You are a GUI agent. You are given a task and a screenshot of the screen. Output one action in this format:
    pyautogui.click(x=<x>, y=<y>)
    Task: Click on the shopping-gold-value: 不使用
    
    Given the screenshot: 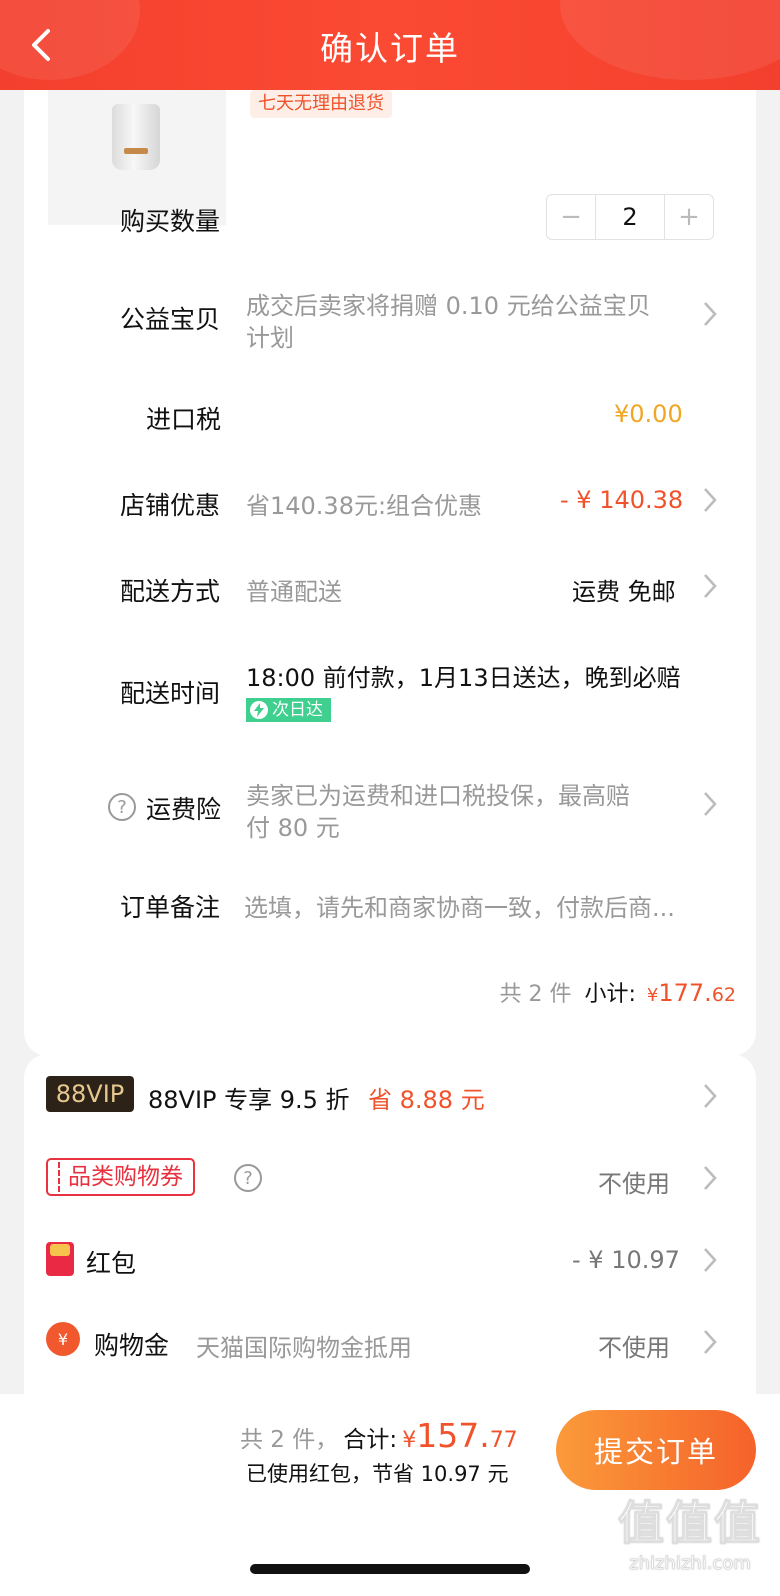 What is the action you would take?
    pyautogui.click(x=634, y=1348)
    